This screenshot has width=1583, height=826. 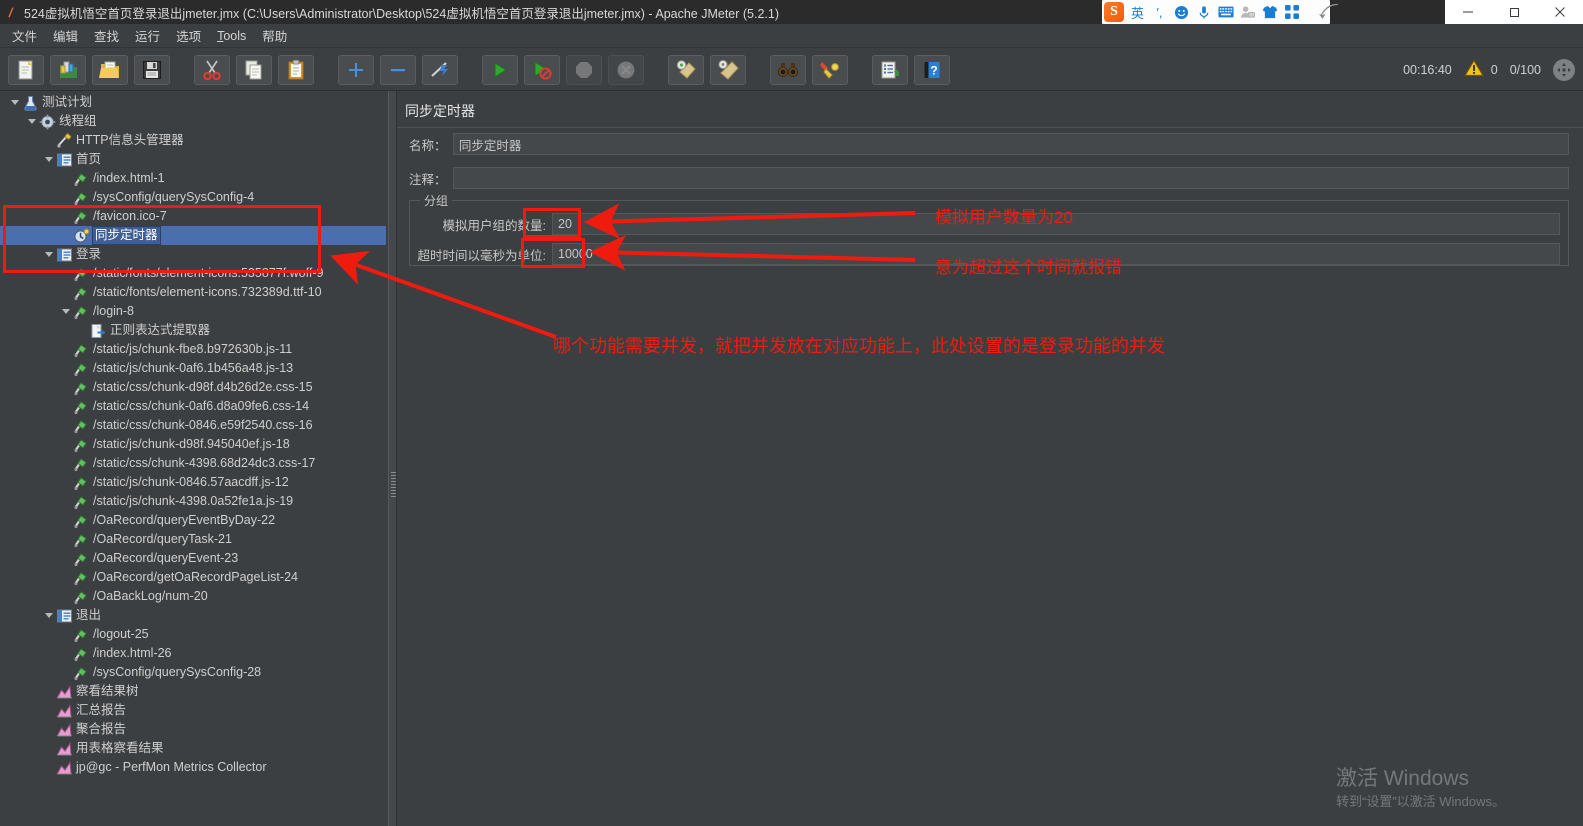 What do you see at coordinates (193, 216) in the screenshot?
I see `tree-node-favicon-7: /favicon.ico-7` at bounding box center [193, 216].